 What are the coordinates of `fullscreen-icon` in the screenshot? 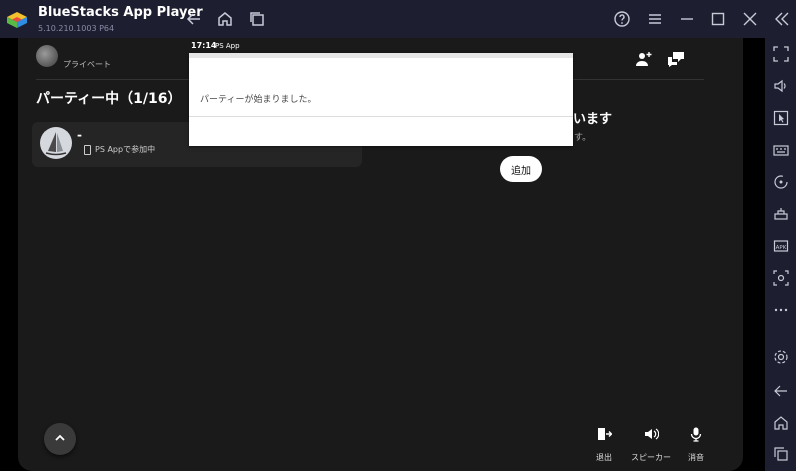 It's located at (781, 54).